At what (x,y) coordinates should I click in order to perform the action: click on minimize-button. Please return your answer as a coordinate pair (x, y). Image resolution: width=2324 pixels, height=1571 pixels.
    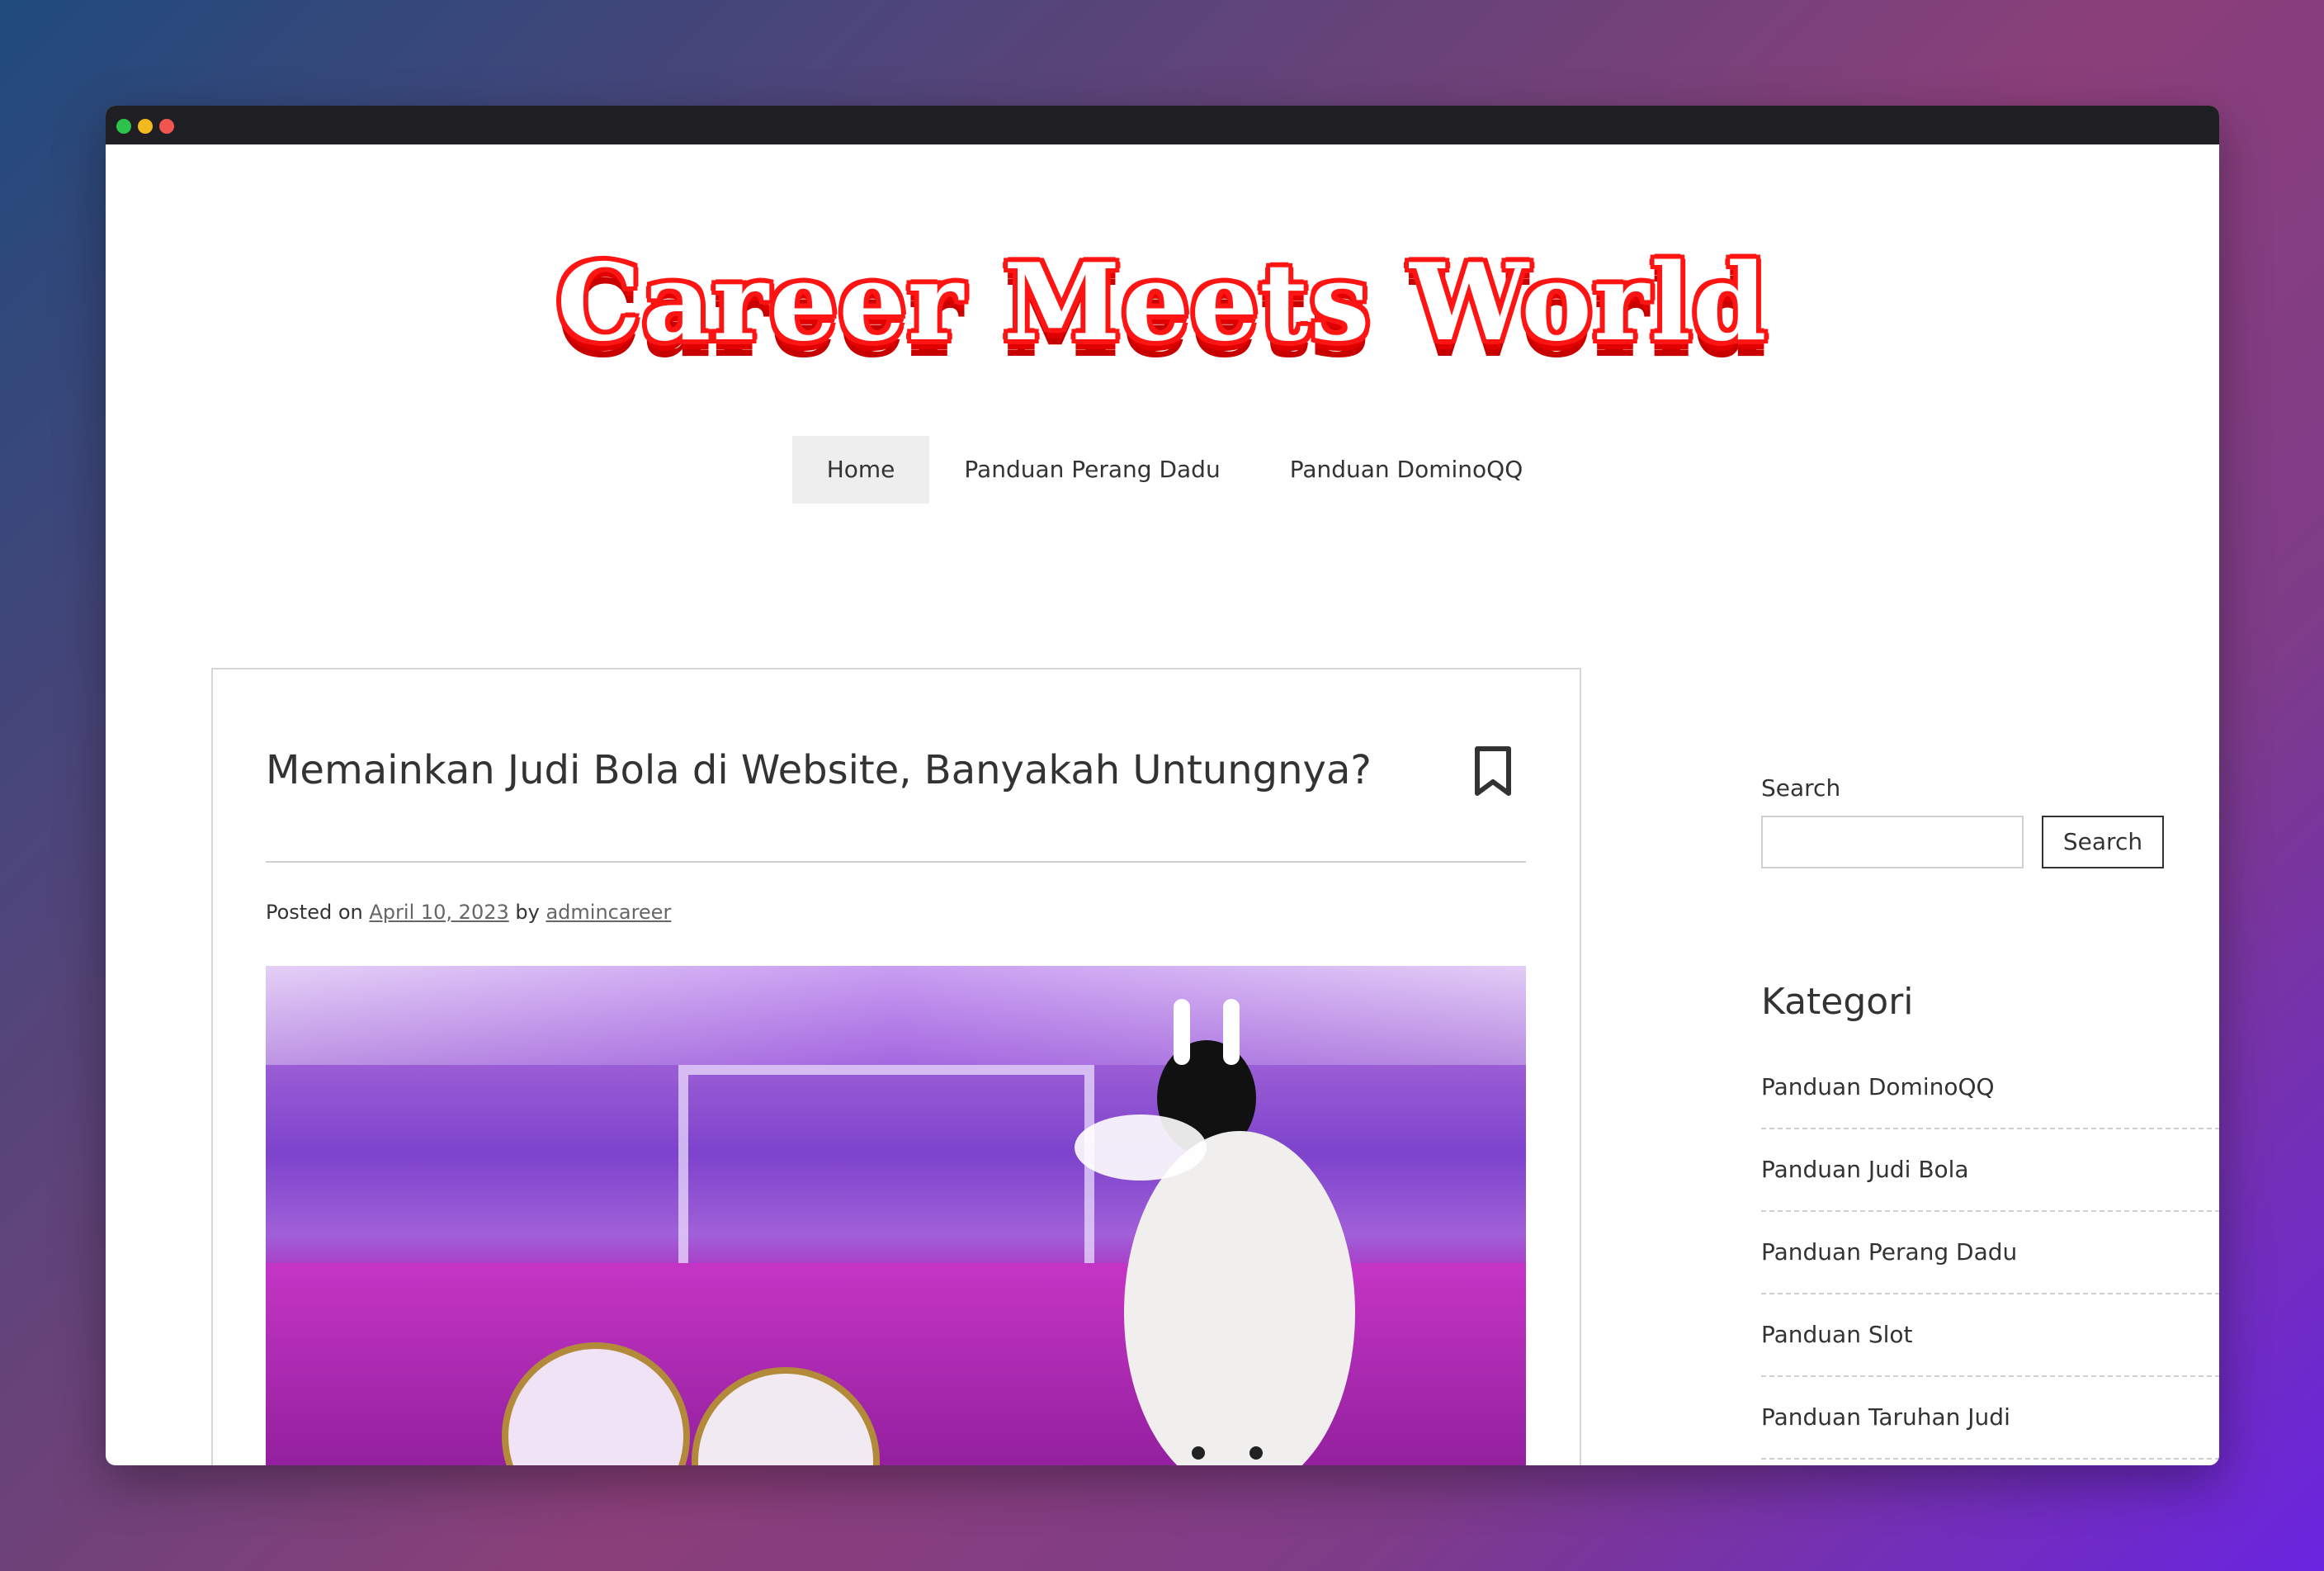
    Looking at the image, I should click on (145, 126).